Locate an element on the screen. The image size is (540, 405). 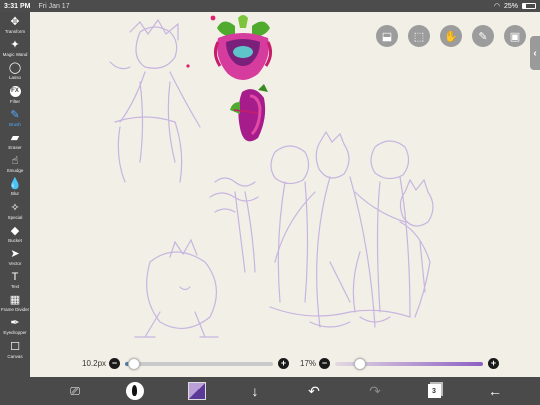
status-date: Fri Jan 17 is located at coordinates (54, 6).